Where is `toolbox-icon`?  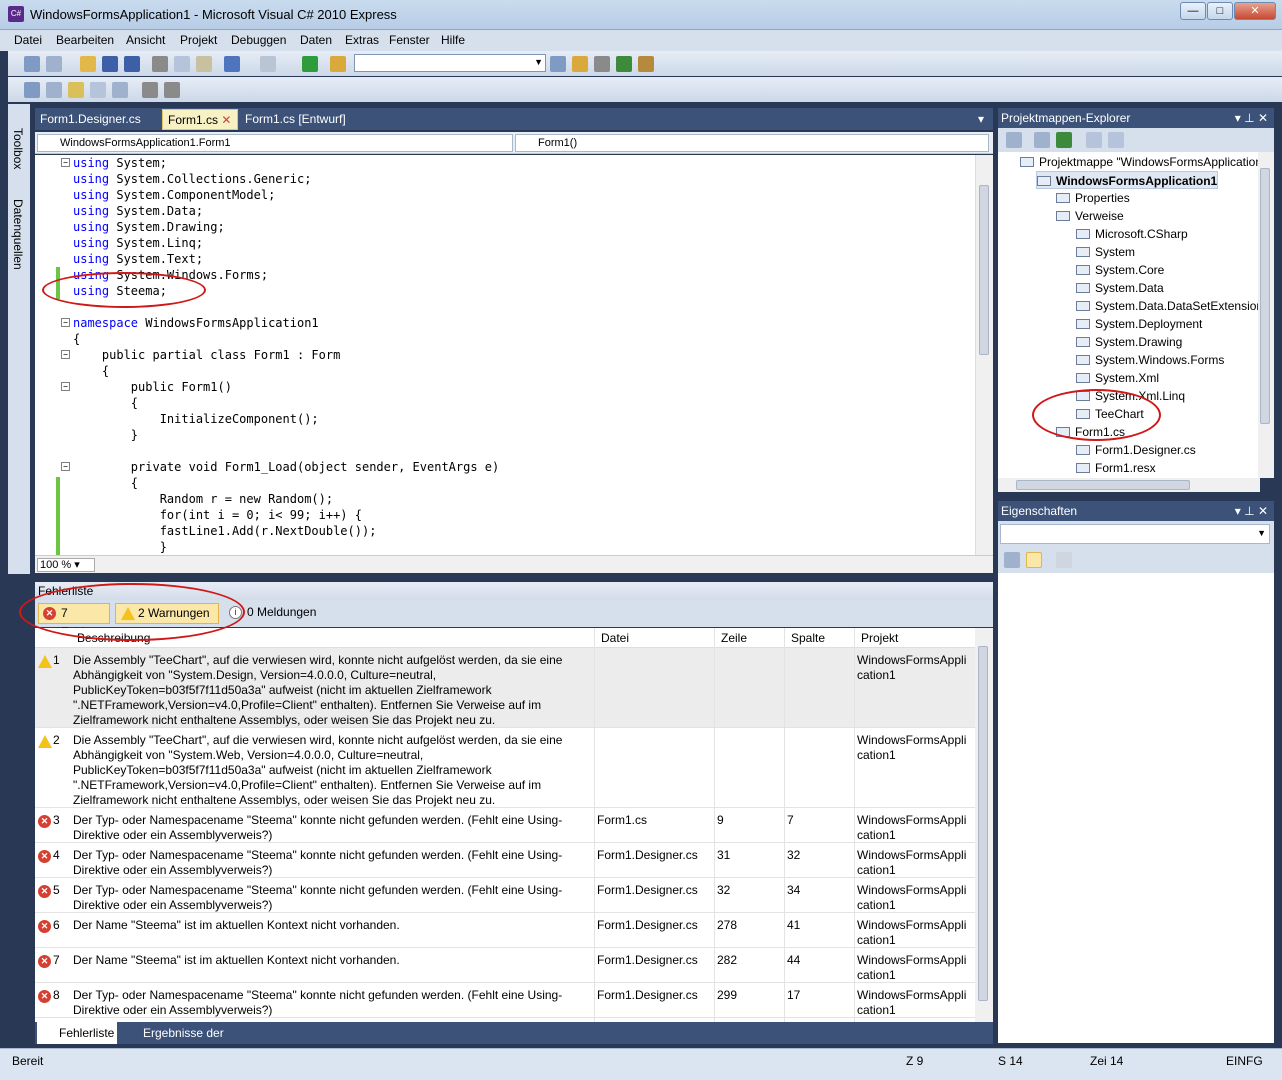 toolbox-icon is located at coordinates (624, 64).